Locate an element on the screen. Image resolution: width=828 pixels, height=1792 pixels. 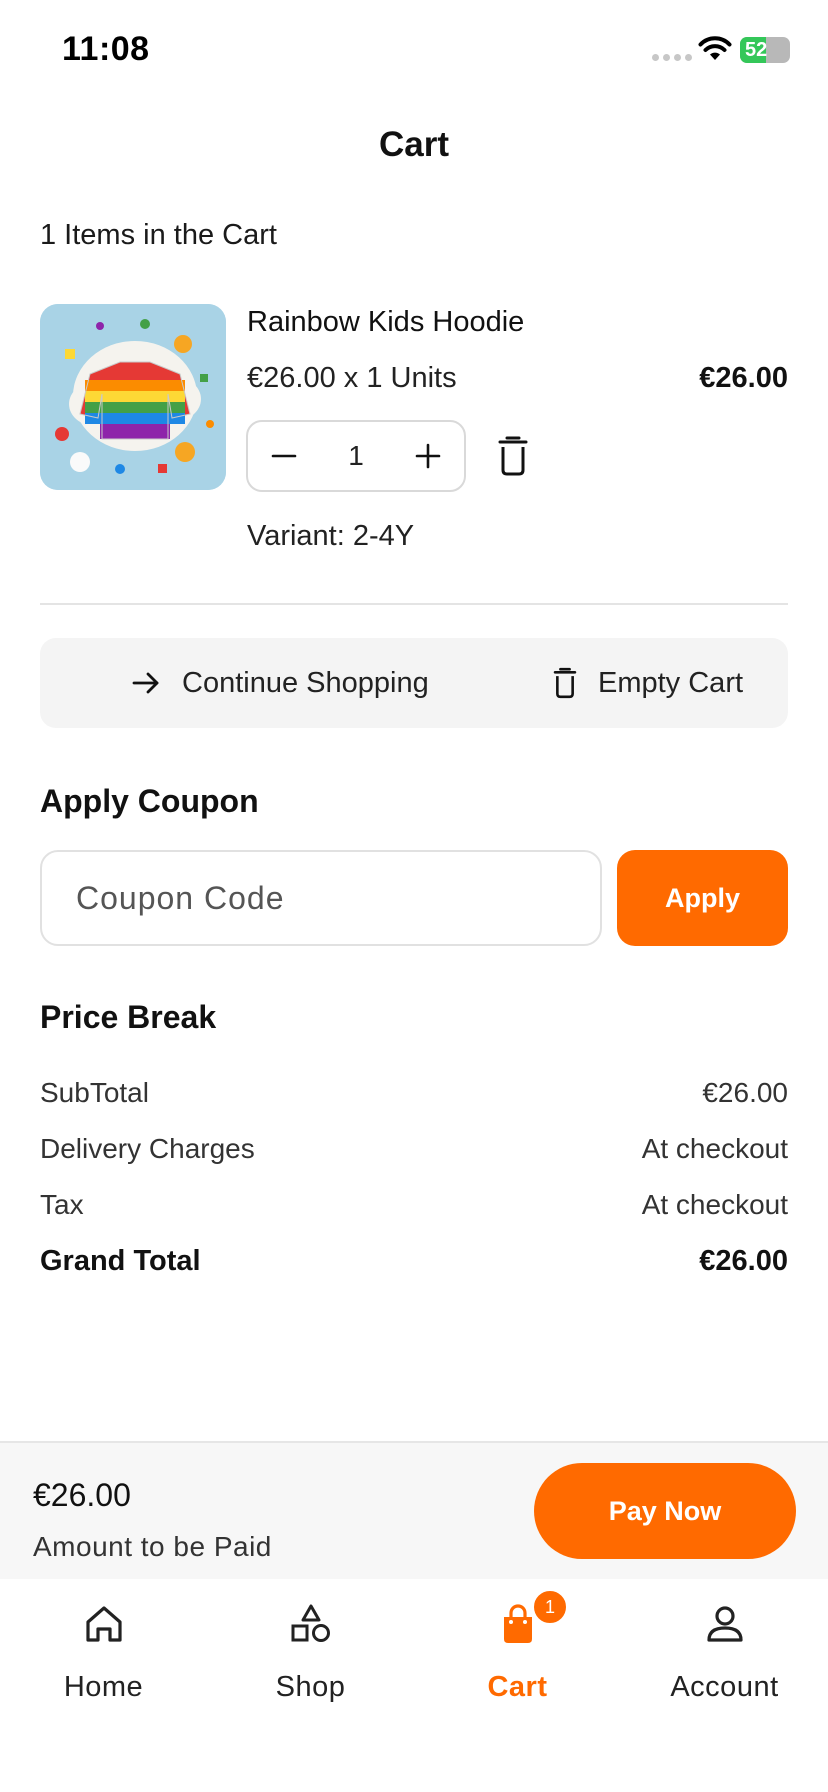
product-image is located at coordinates (133, 397).